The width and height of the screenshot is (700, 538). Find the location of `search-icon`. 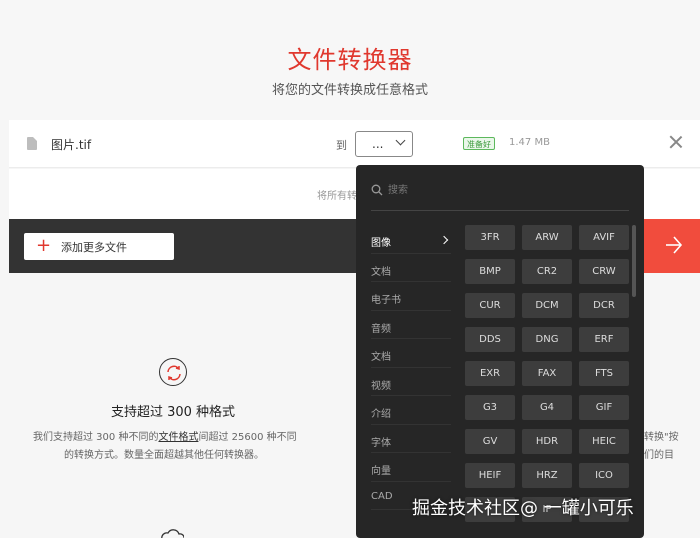

search-icon is located at coordinates (377, 190).